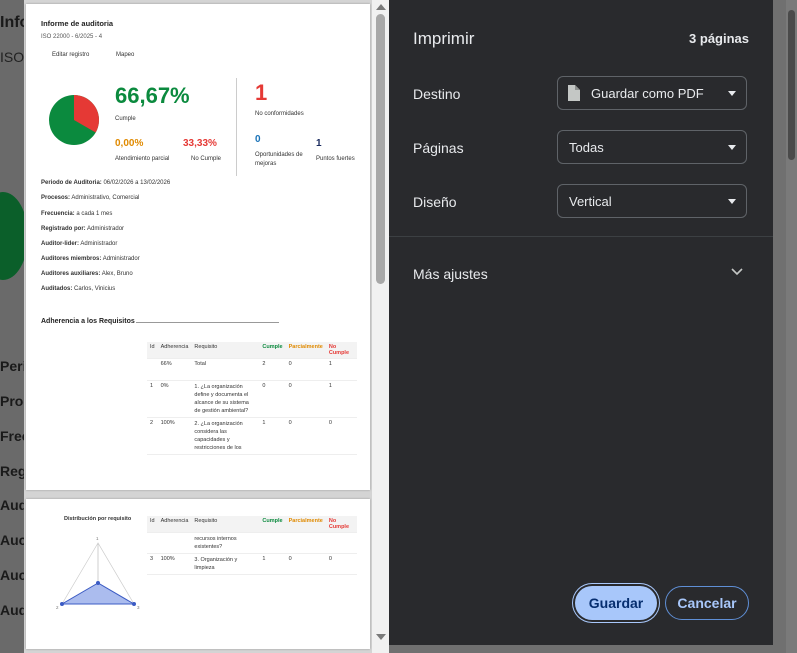 Image resolution: width=797 pixels, height=653 pixels. Describe the element at coordinates (142, 159) in the screenshot. I see `partial-label: Atendimiento parcial` at that location.